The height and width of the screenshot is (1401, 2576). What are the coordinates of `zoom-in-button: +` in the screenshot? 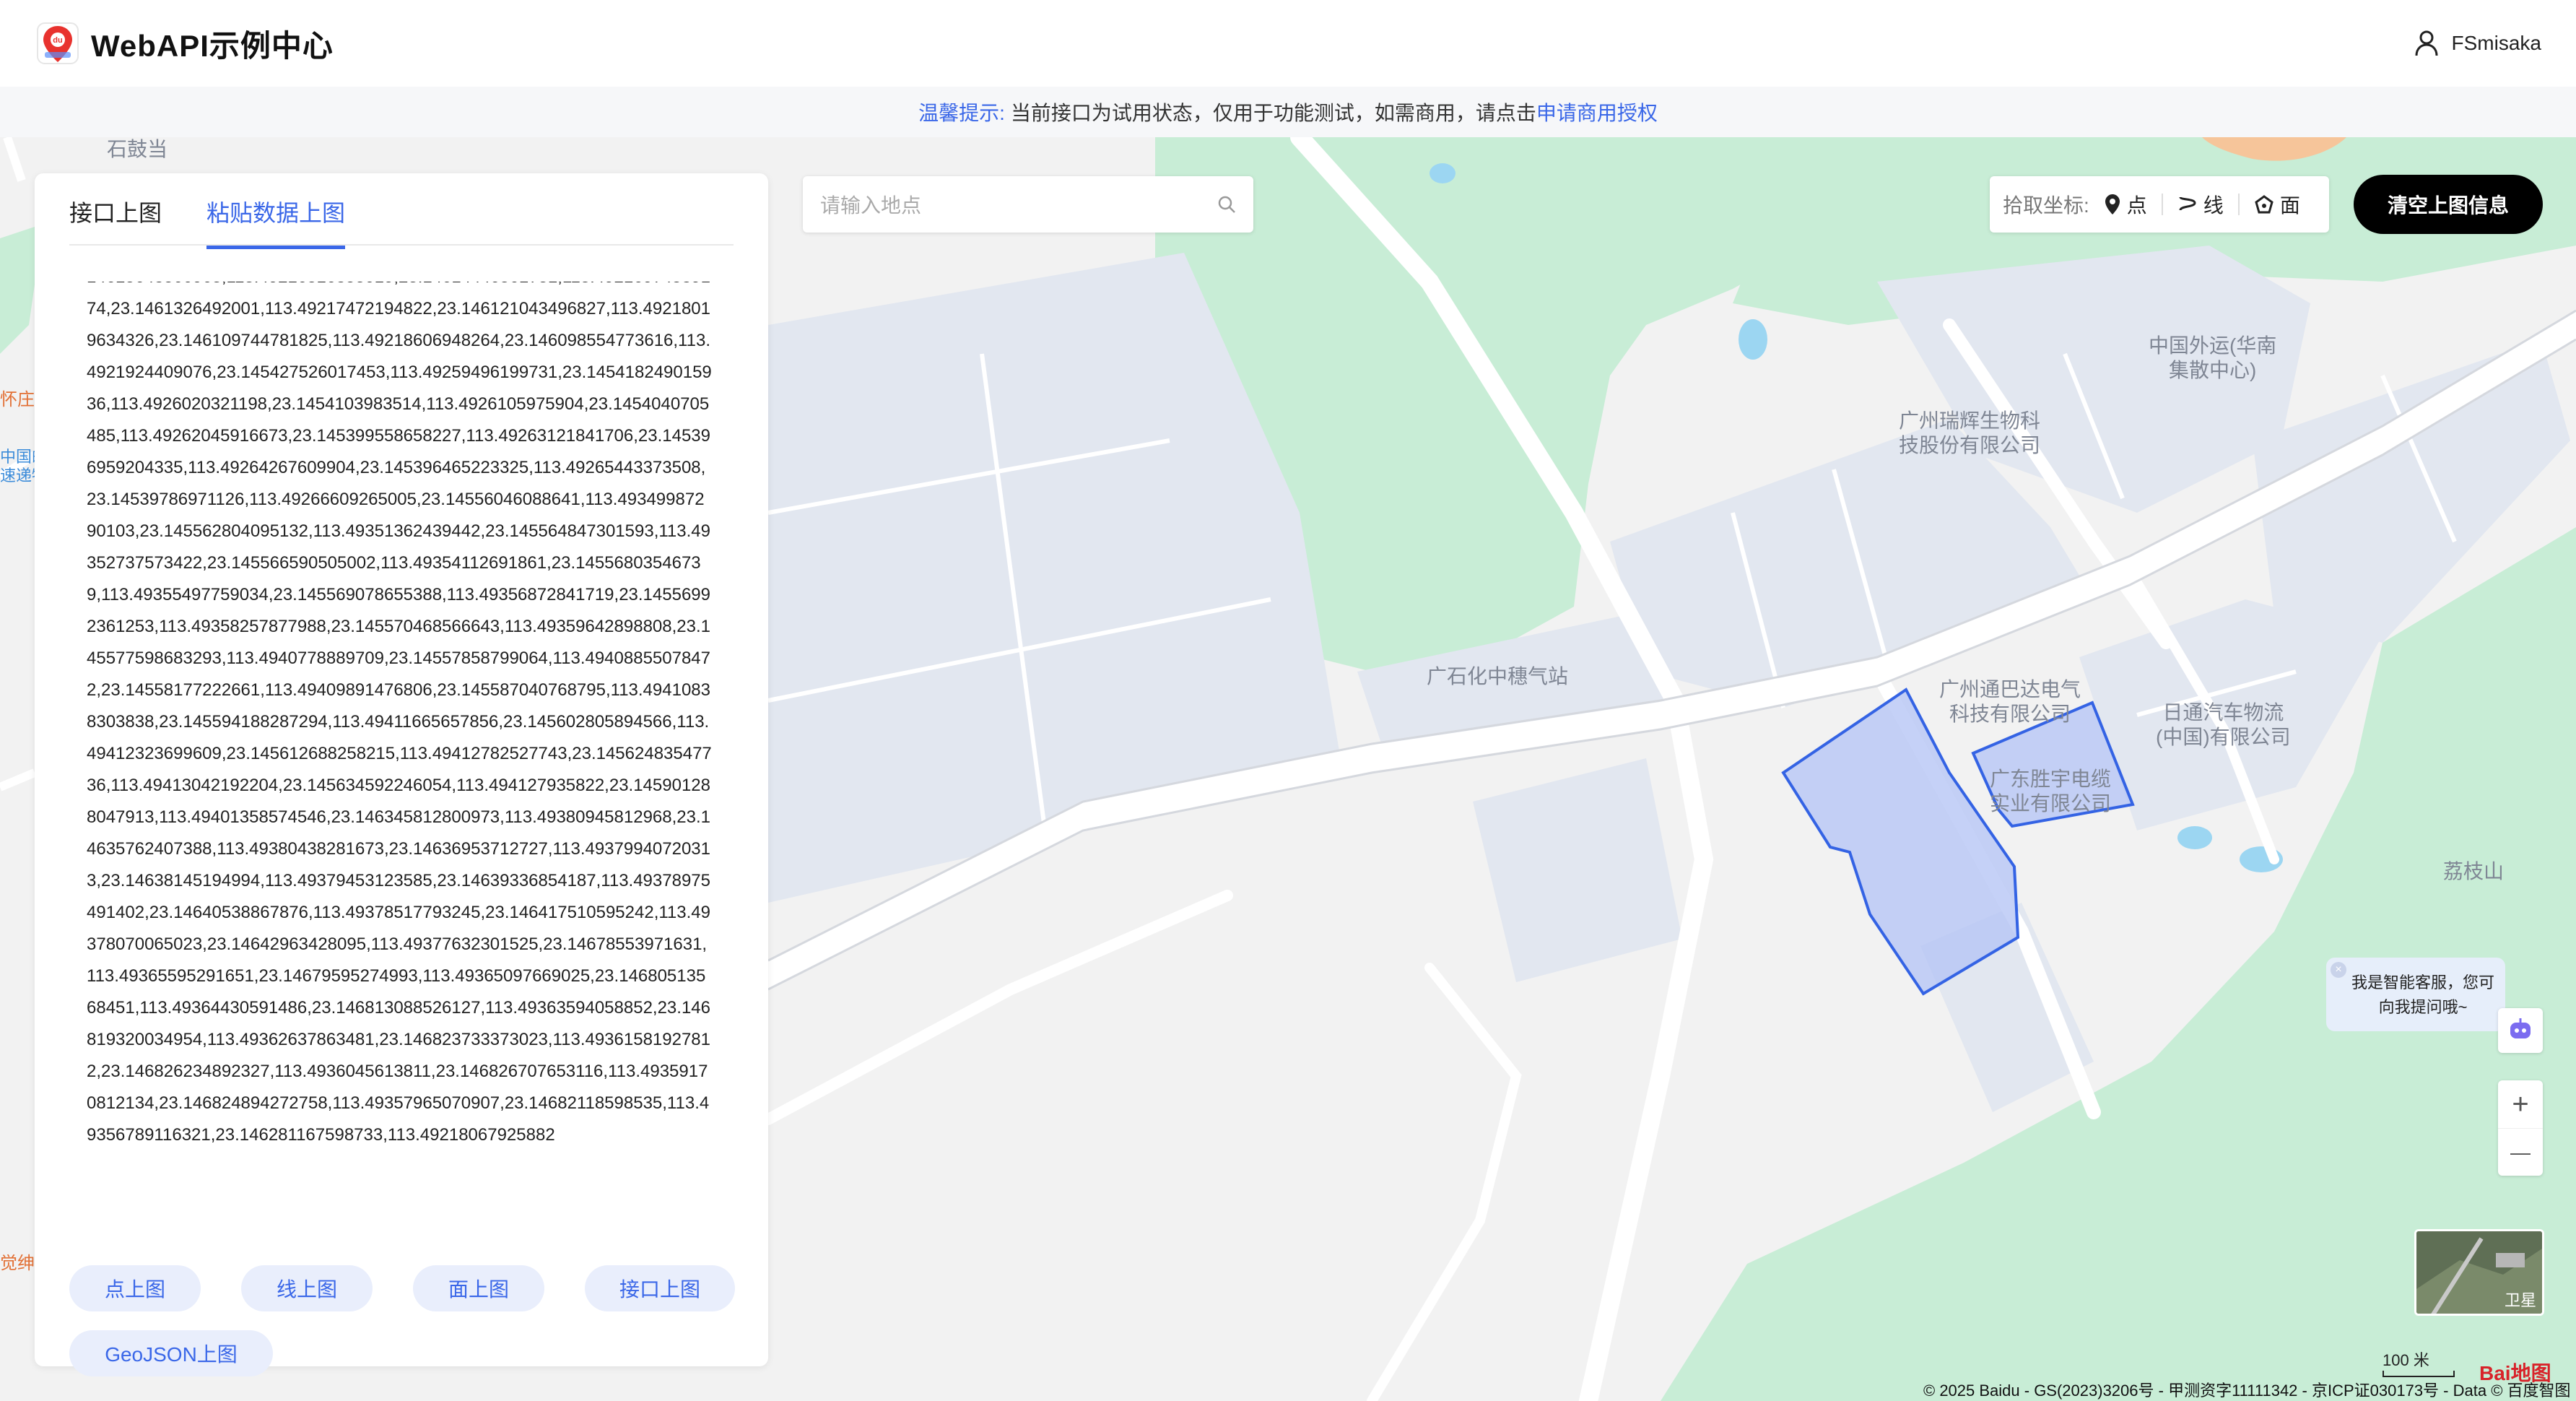 It's located at (2520, 1104).